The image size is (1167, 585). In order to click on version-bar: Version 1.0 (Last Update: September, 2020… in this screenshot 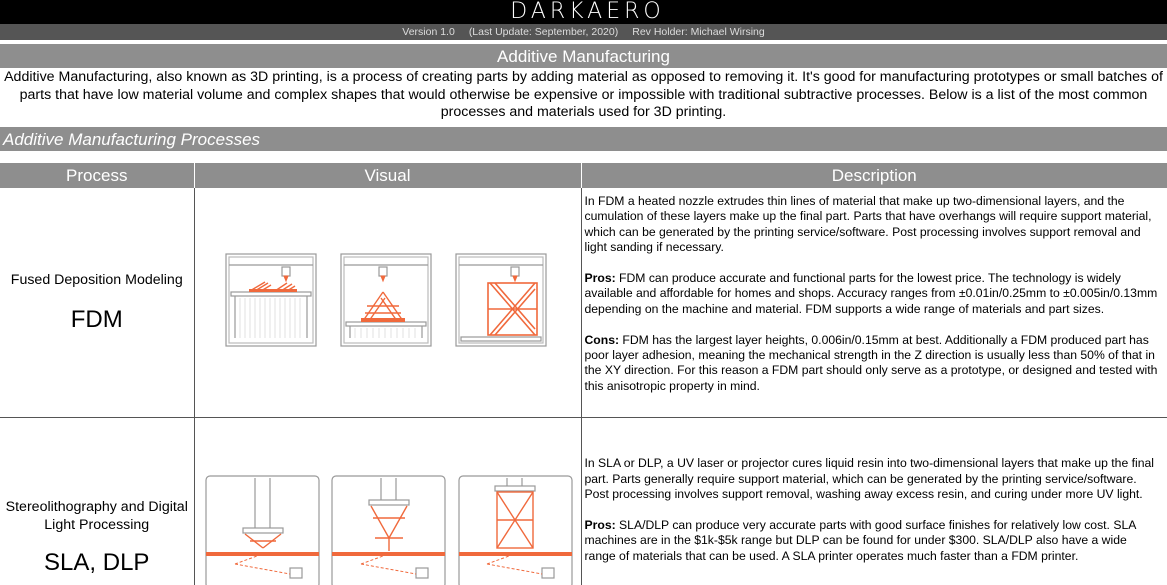, I will do `click(583, 32)`.